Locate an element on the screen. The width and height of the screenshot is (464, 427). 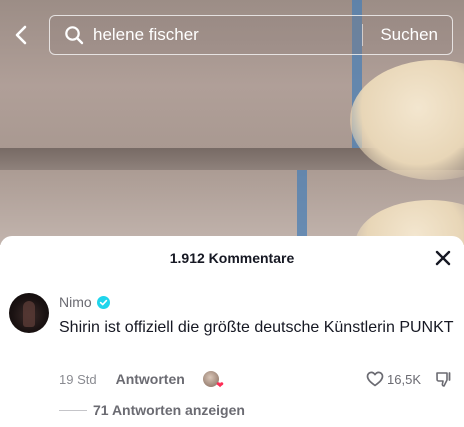
search-icon is located at coordinates (74, 35).